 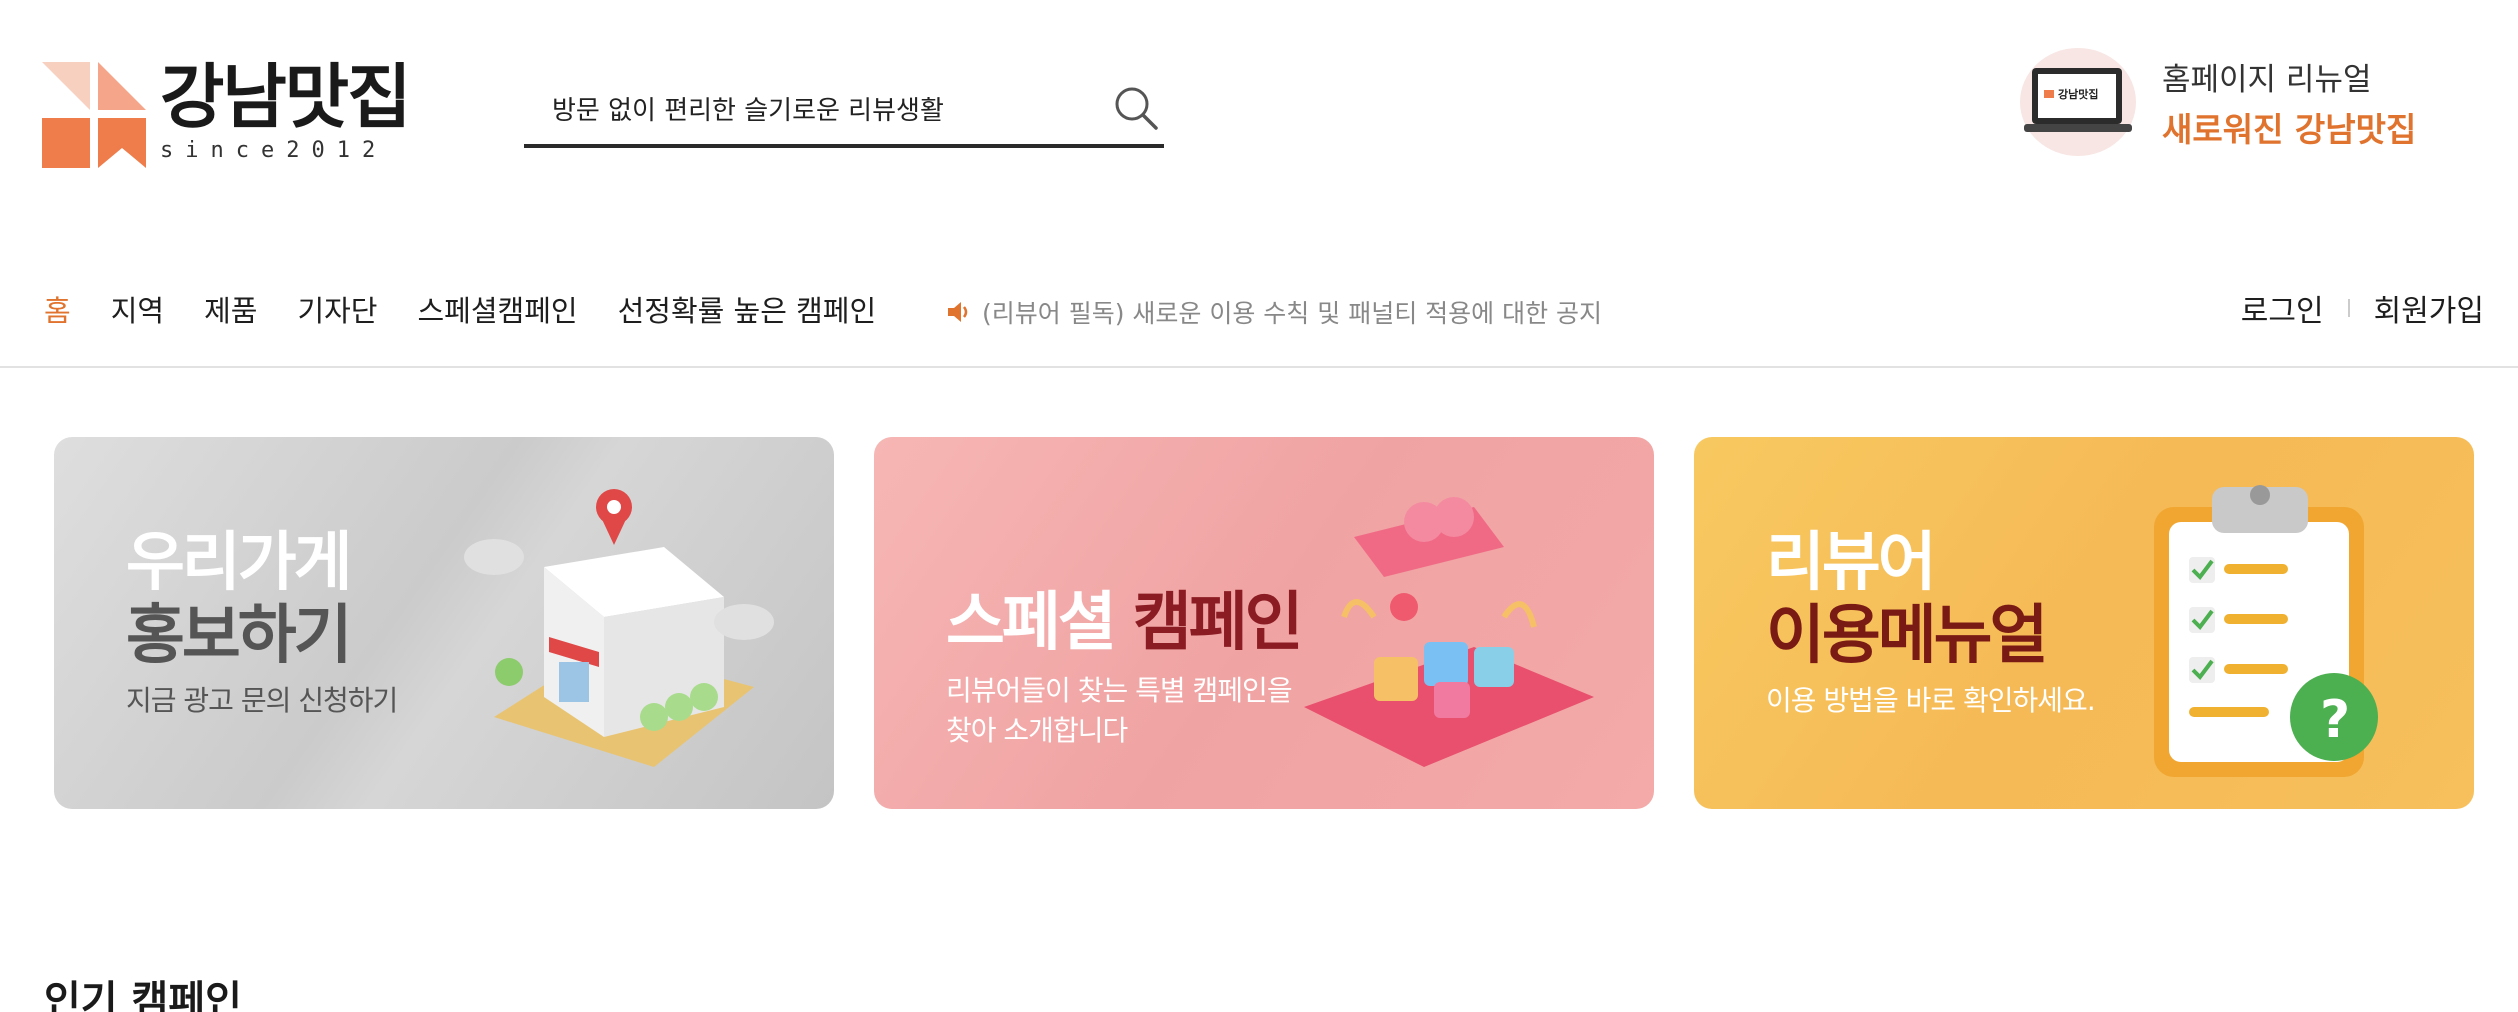 I want to click on search-input, so click(x=804, y=108).